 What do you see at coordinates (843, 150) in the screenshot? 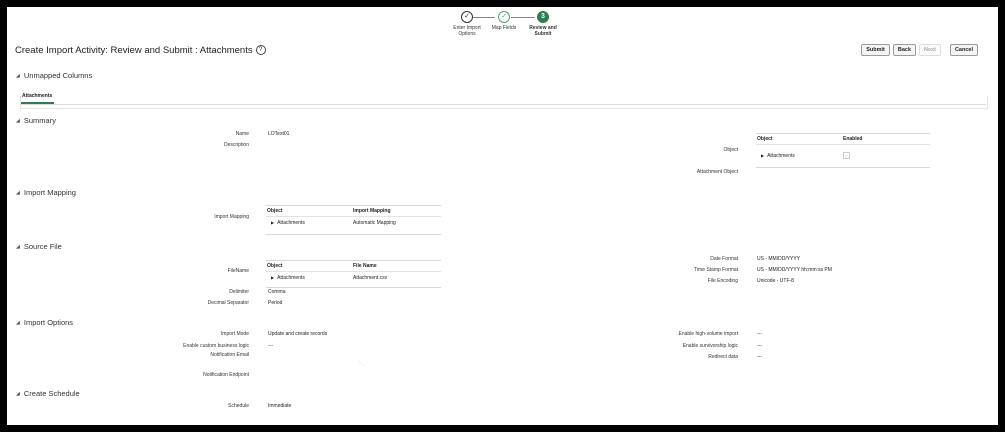
I see `summary-object-table: Object Enabled ▶ Attachments ✓` at bounding box center [843, 150].